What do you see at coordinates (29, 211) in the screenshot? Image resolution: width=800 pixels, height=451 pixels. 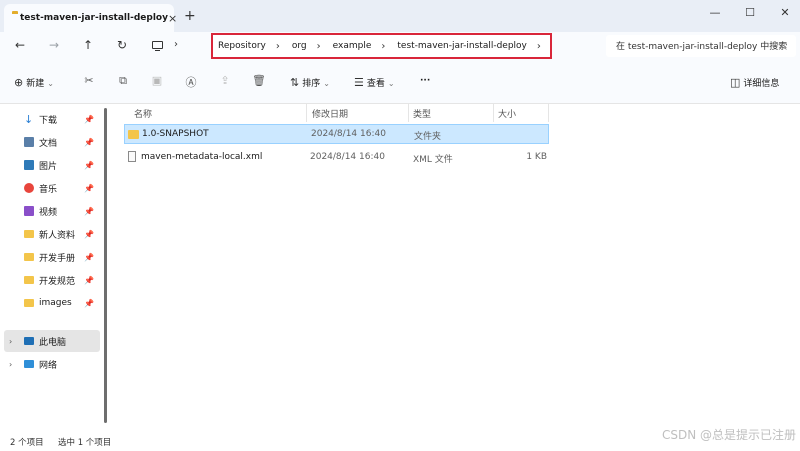 I see `video-icon` at bounding box center [29, 211].